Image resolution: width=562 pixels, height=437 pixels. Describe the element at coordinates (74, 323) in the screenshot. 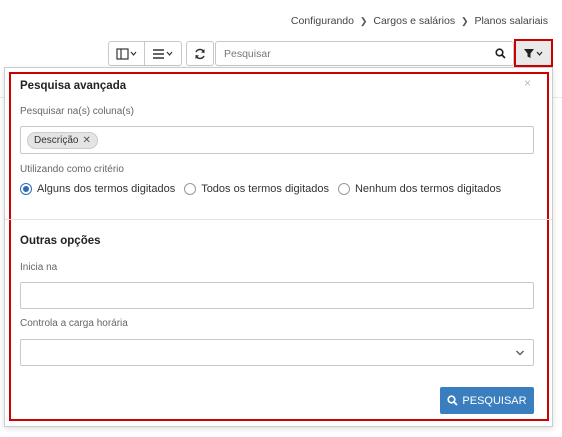

I see `workload-label: Controla a carga horária` at that location.